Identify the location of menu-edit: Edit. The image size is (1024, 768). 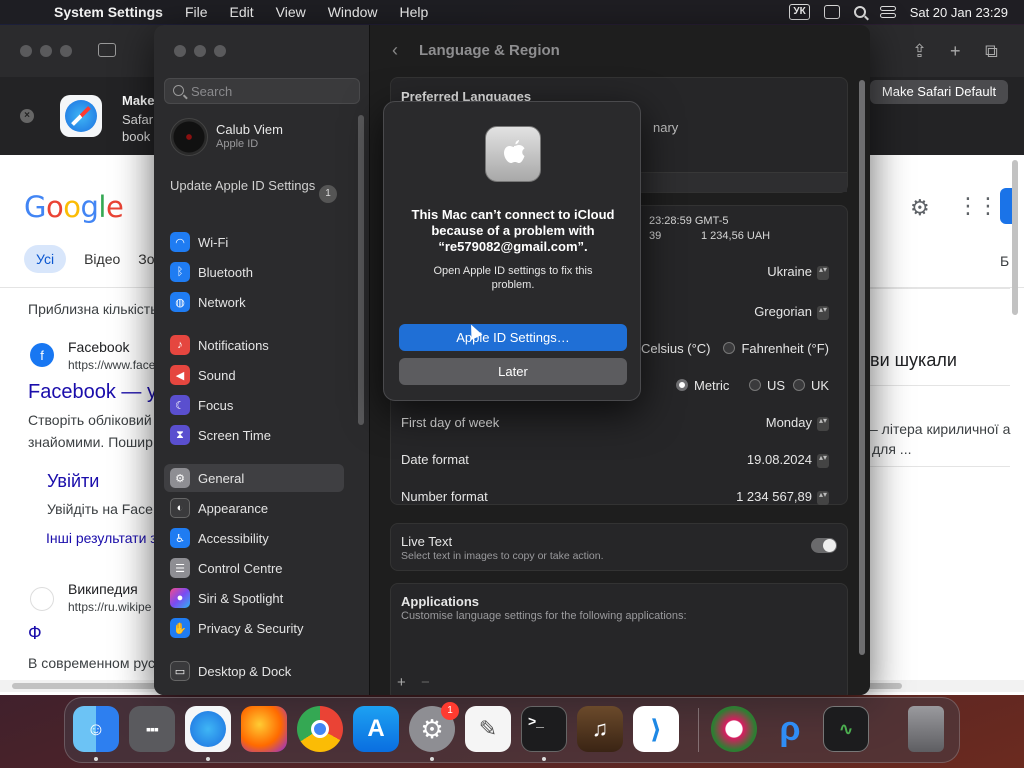
(242, 12).